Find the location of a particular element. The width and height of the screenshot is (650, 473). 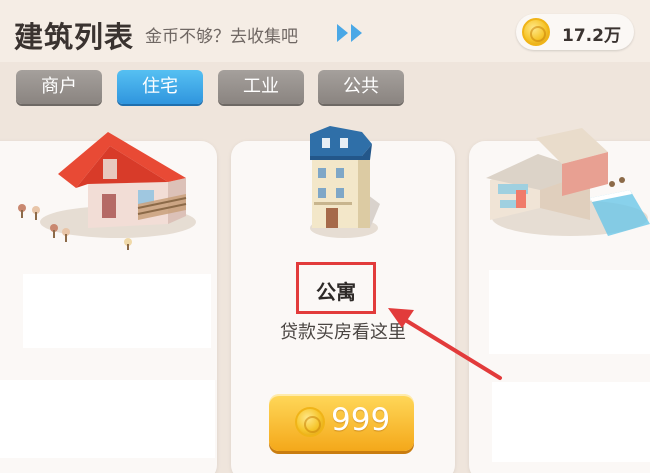

pointer-arrow is located at coordinates (445, 344).